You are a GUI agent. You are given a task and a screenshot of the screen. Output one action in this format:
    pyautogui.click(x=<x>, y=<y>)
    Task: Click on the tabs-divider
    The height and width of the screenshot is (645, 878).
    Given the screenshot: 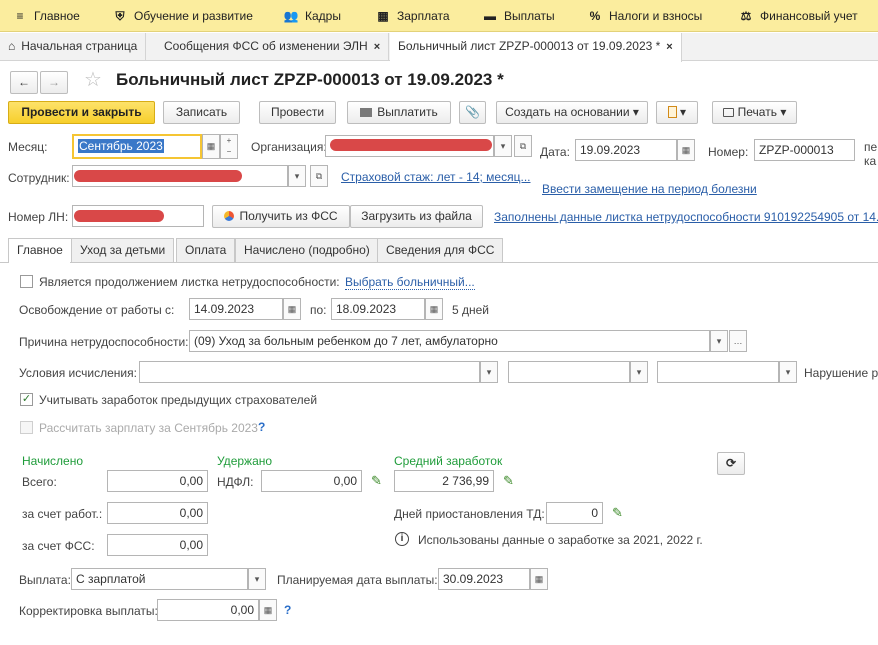 What is the action you would take?
    pyautogui.click(x=439, y=262)
    